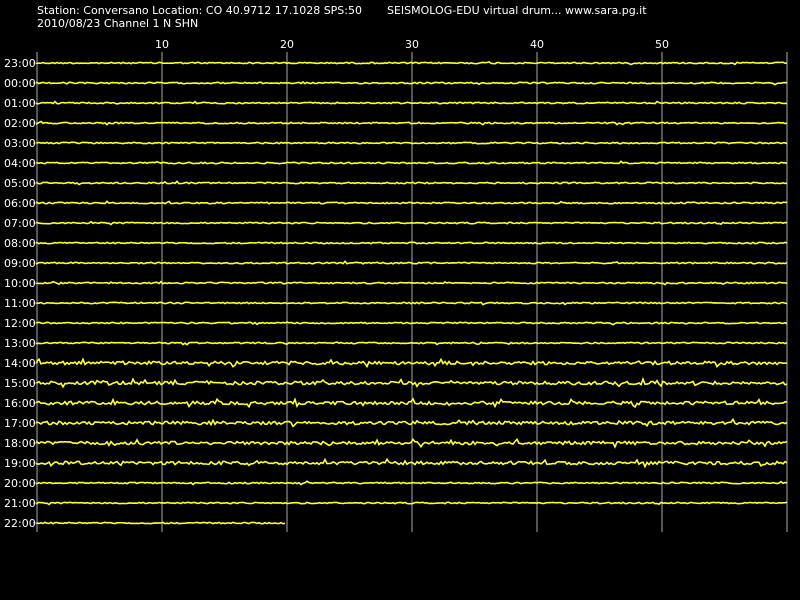  Describe the element at coordinates (20, 103) in the screenshot. I see `hour-label: 01:00` at that location.